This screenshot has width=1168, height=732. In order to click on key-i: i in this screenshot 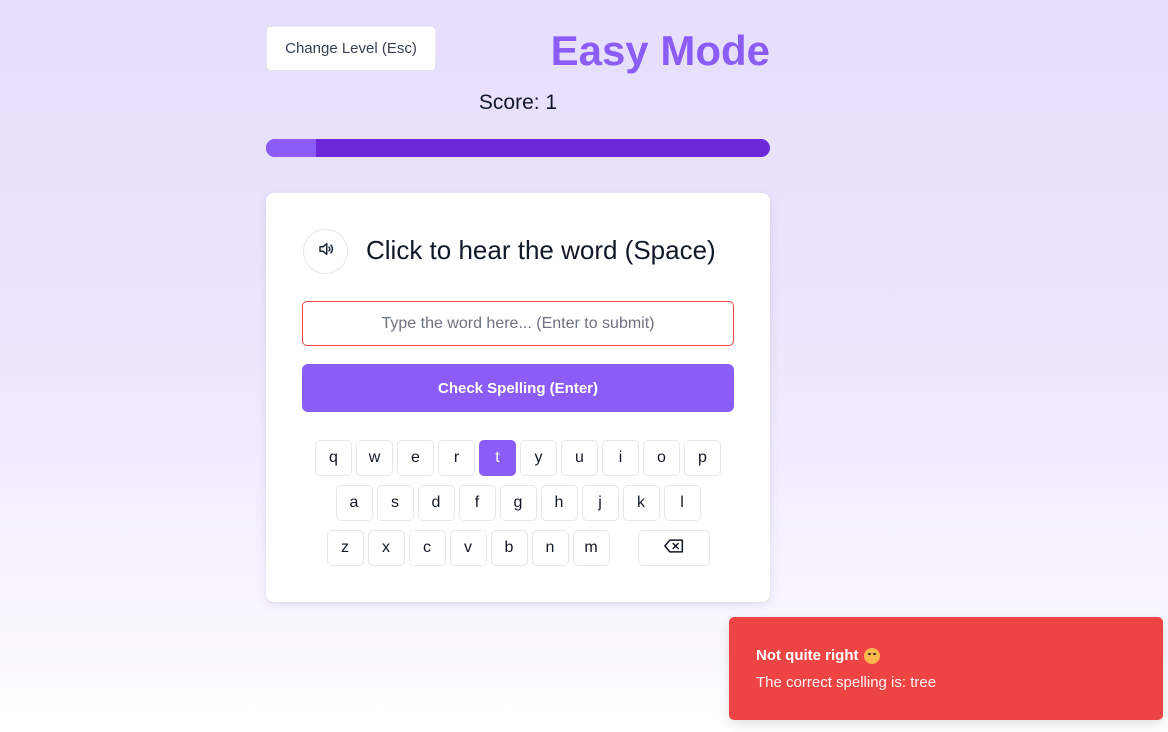, I will do `click(620, 458)`.